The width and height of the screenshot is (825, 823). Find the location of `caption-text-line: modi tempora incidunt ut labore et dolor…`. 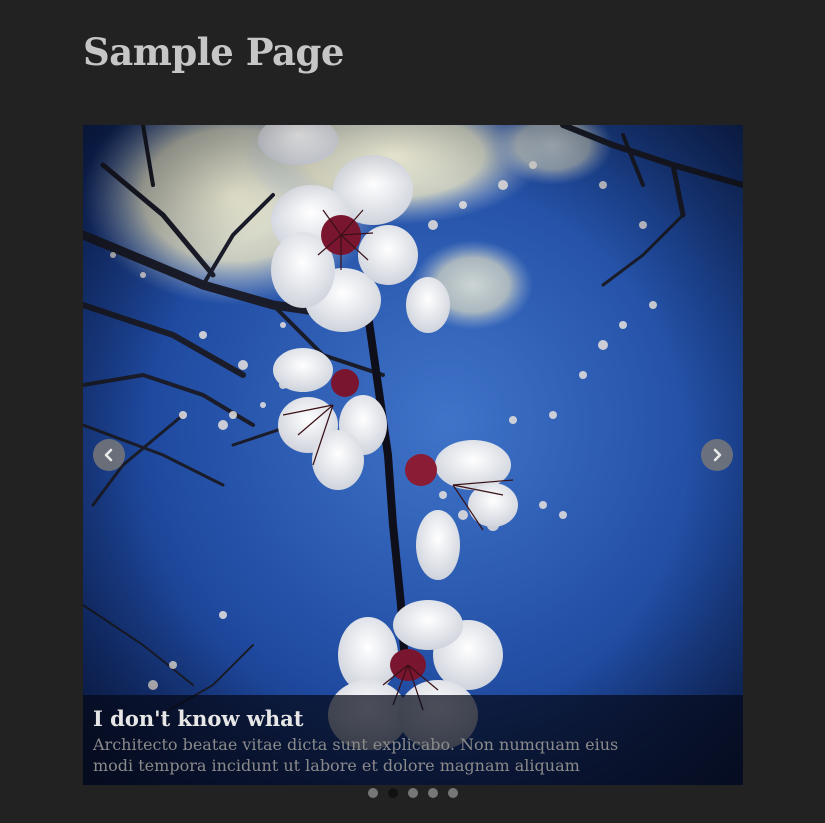

caption-text-line: modi tempora incidunt ut labore et dolor… is located at coordinates (336, 765).